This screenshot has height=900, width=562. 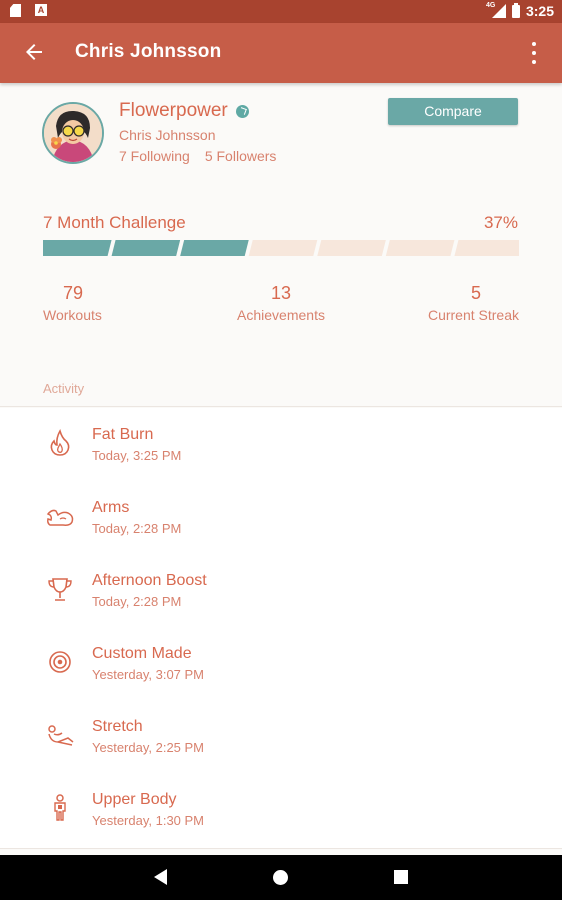 What do you see at coordinates (281, 444) in the screenshot?
I see `list-item-fat-burn: Fat Burn Today, 3:25 PM` at bounding box center [281, 444].